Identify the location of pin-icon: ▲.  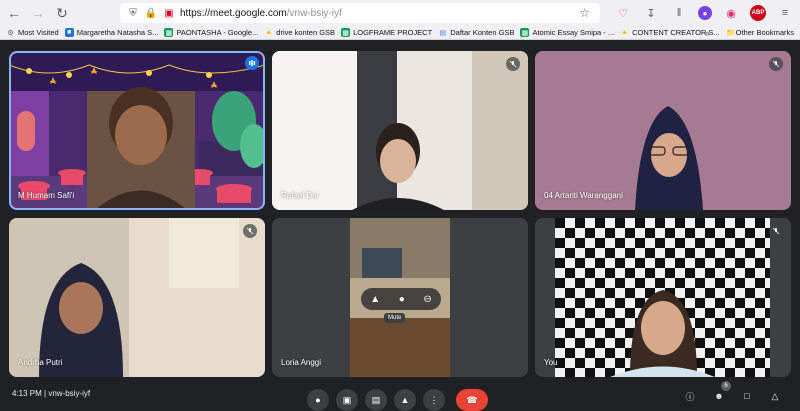
(375, 299).